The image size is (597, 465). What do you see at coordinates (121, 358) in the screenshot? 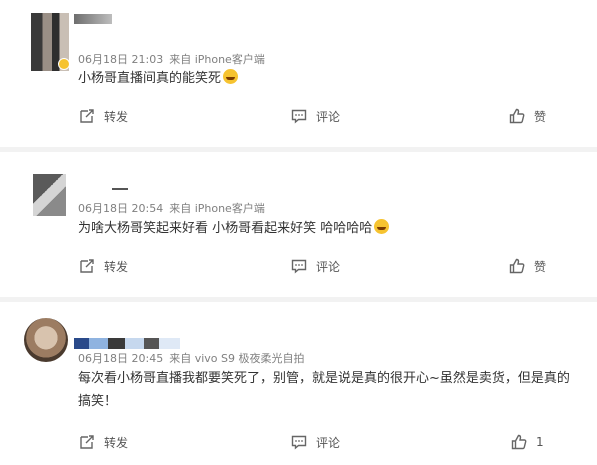
I see `comment-time: 06月18日 20:45` at bounding box center [121, 358].